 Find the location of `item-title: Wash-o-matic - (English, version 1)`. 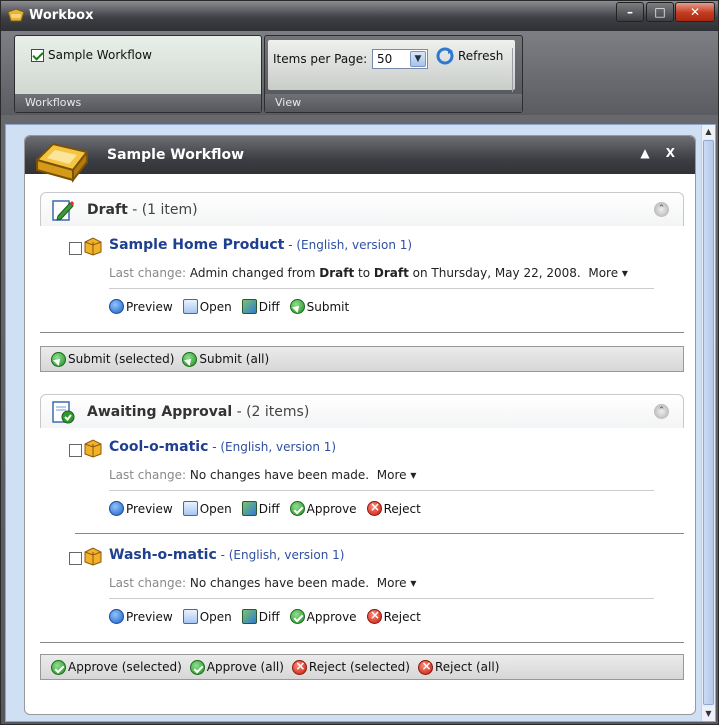

item-title: Wash-o-matic - (English, version 1) is located at coordinates (226, 555).